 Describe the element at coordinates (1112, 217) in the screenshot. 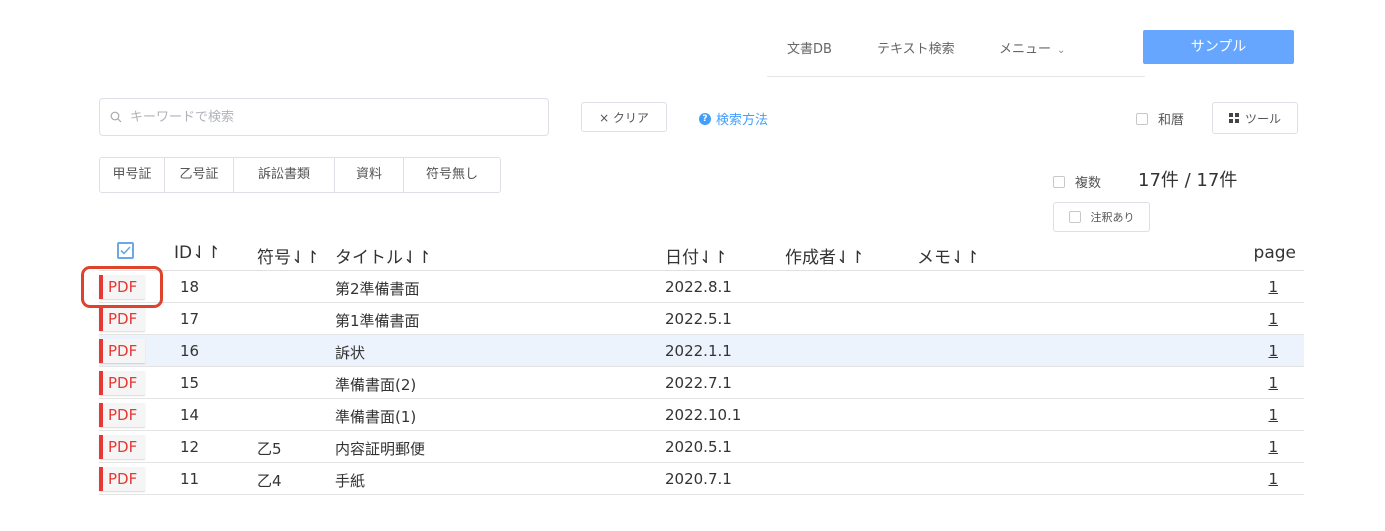

I see `annotated-label: 注釈あり` at that location.